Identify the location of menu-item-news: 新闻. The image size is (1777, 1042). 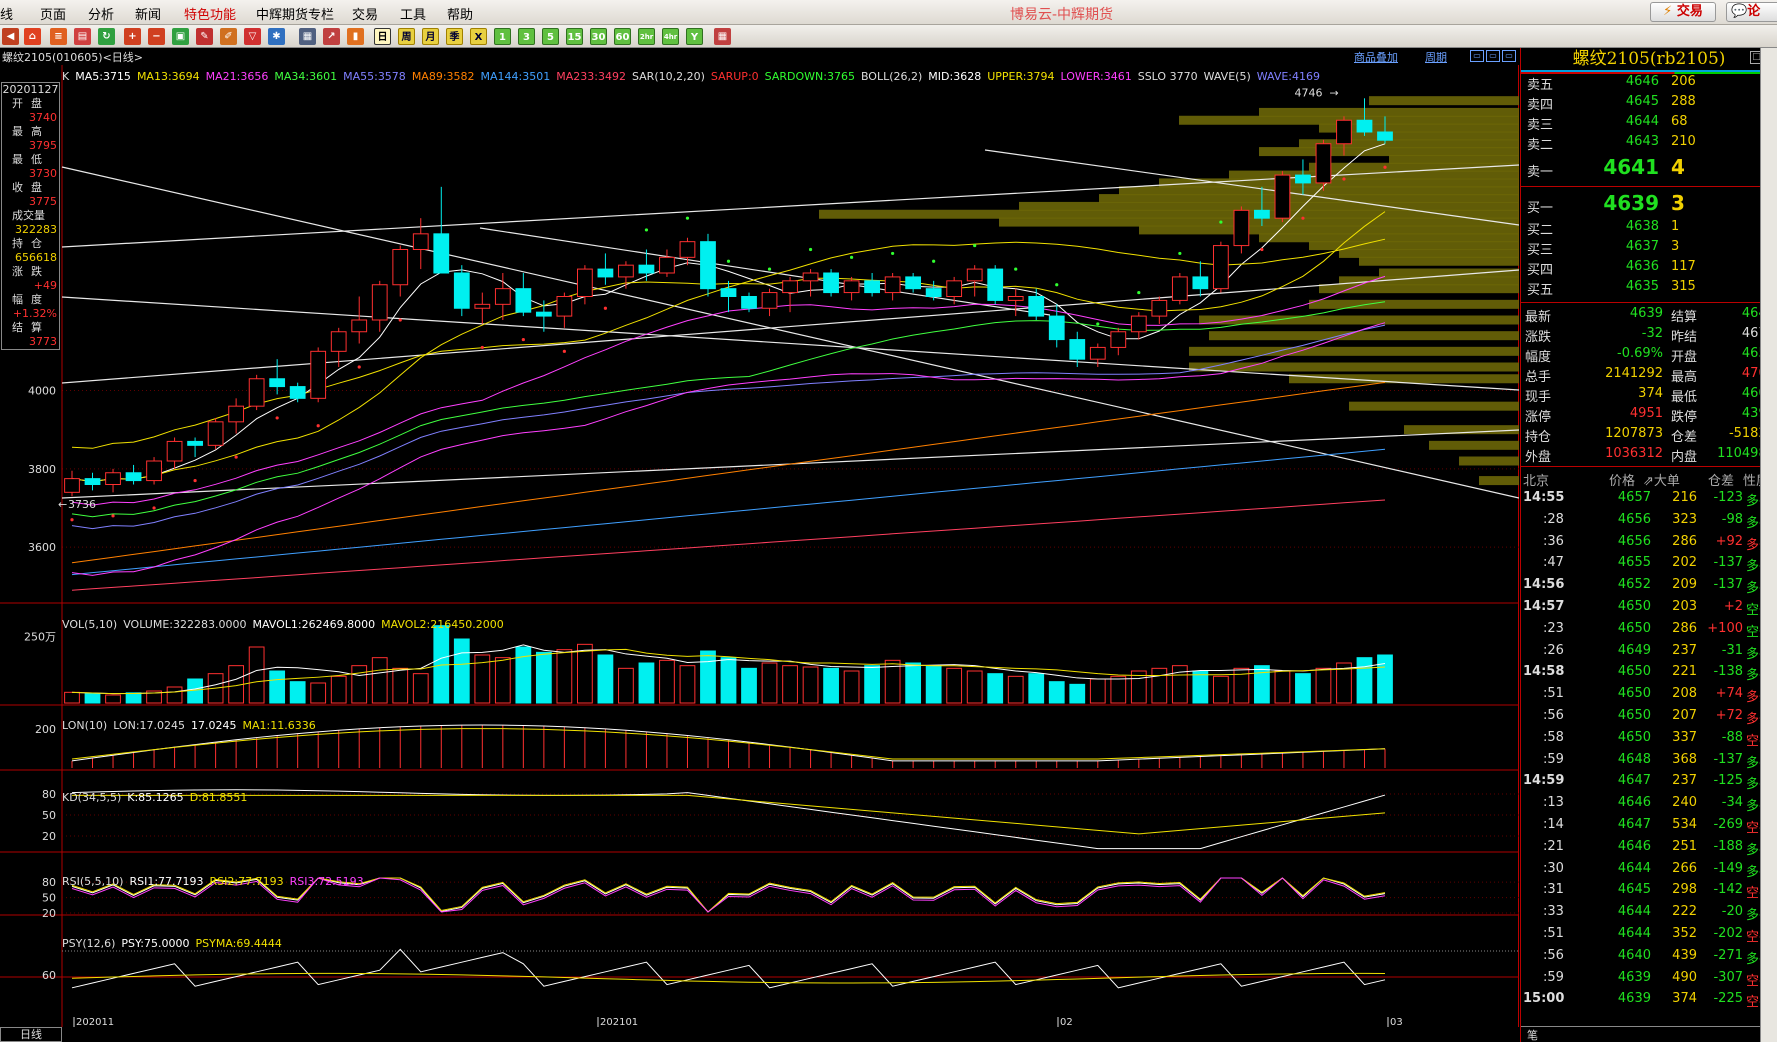
(148, 13).